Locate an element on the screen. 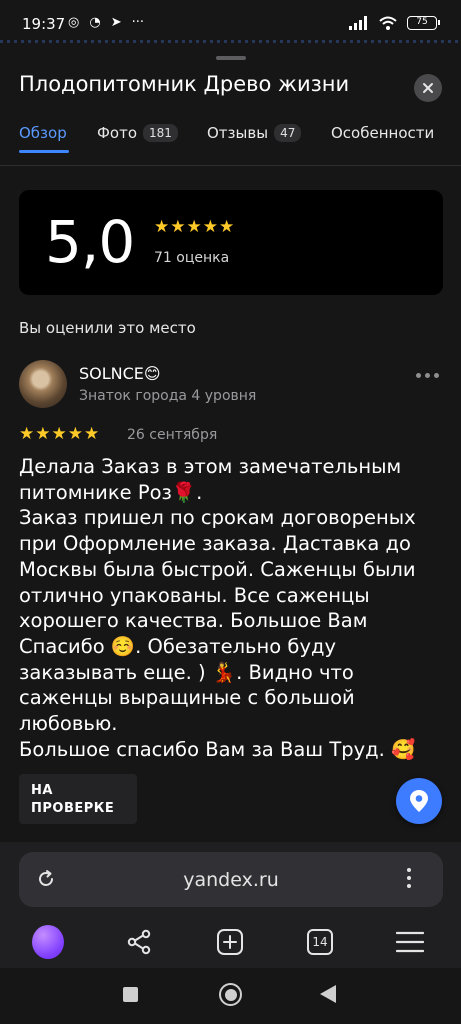 The image size is (461, 1024). more-notifications-icon: ··· is located at coordinates (137, 22).